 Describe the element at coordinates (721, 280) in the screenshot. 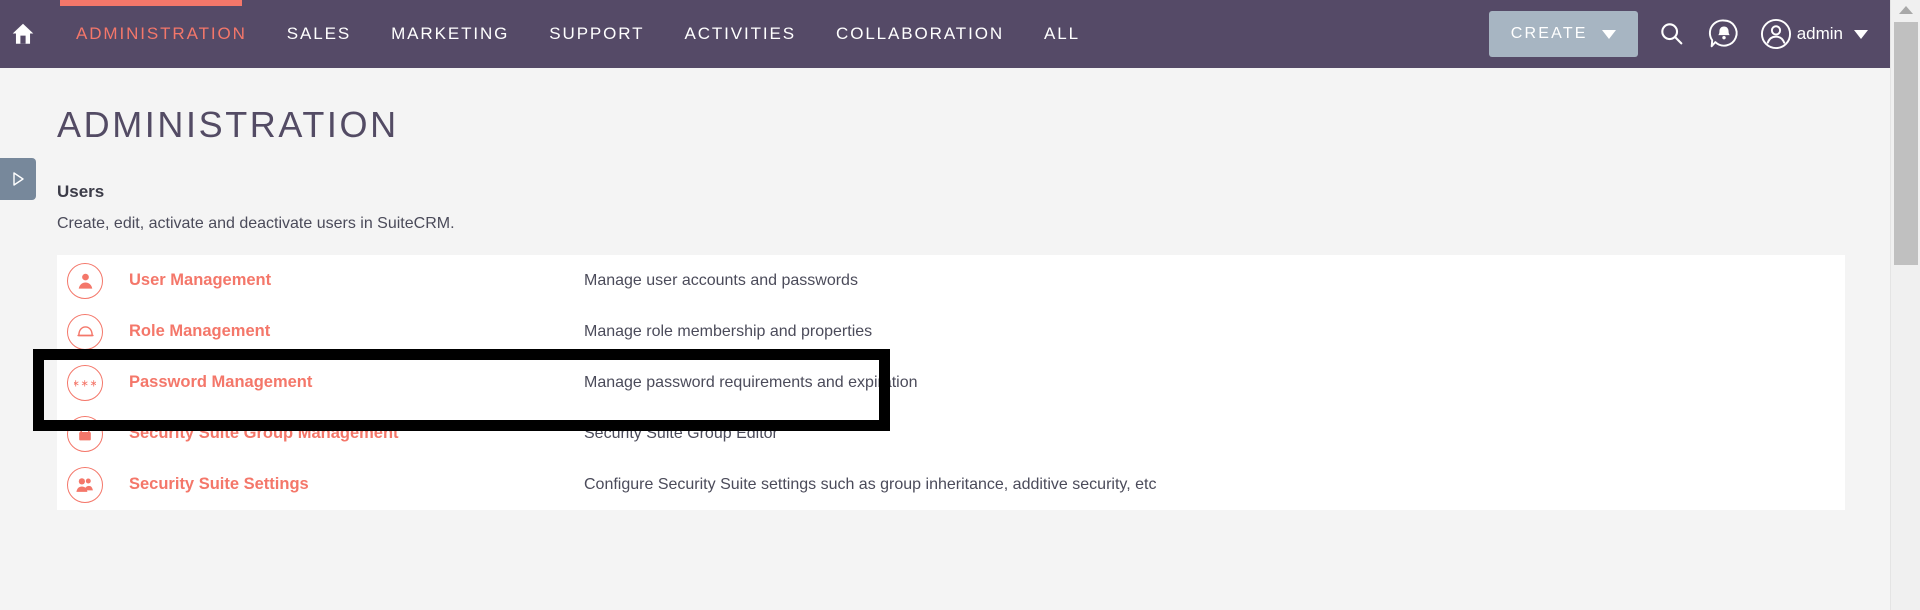

I see `row-description: Manage user accounts and passwords` at that location.